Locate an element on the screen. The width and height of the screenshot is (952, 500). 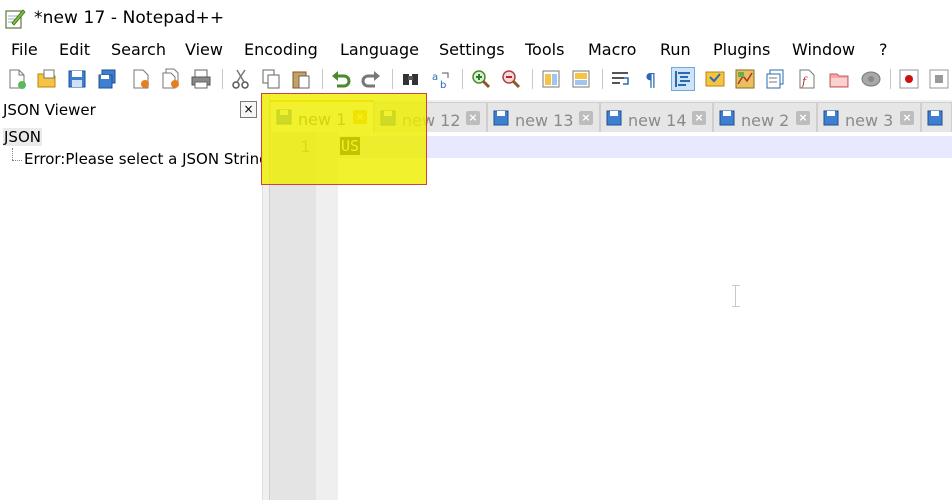
function-list-icon: f is located at coordinates (807, 79).